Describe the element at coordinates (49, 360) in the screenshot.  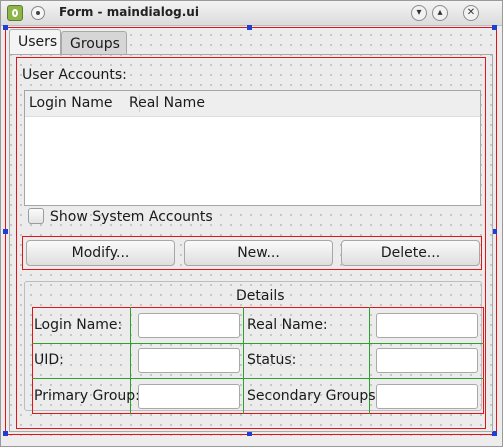
I see `uid-label: UID:` at that location.